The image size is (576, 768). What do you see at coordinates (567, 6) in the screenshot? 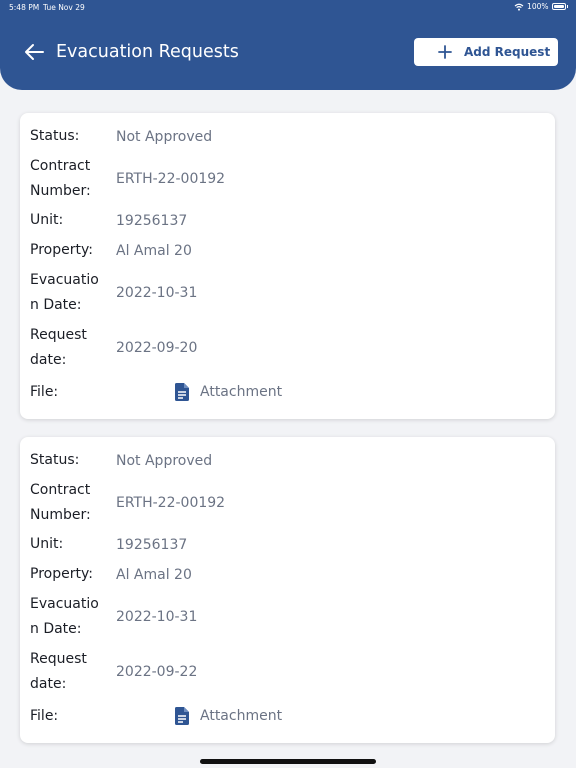
I see `battery-cap` at bounding box center [567, 6].